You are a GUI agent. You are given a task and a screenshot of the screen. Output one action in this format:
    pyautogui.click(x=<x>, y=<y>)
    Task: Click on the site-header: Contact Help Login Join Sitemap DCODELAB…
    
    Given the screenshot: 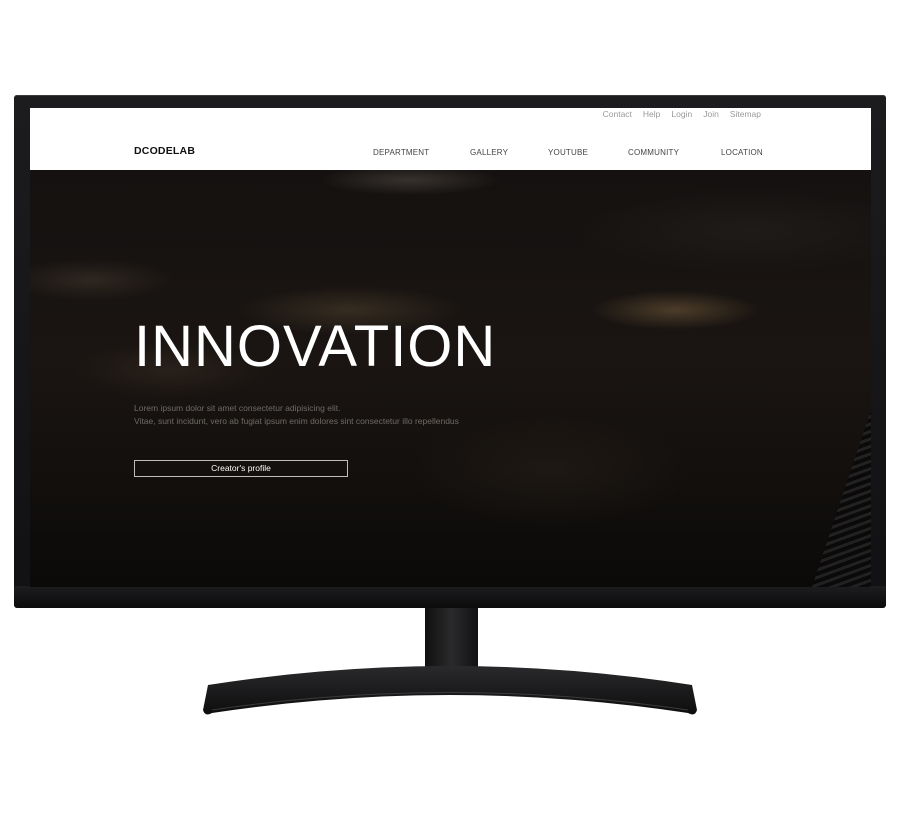 What is the action you would take?
    pyautogui.click(x=450, y=139)
    